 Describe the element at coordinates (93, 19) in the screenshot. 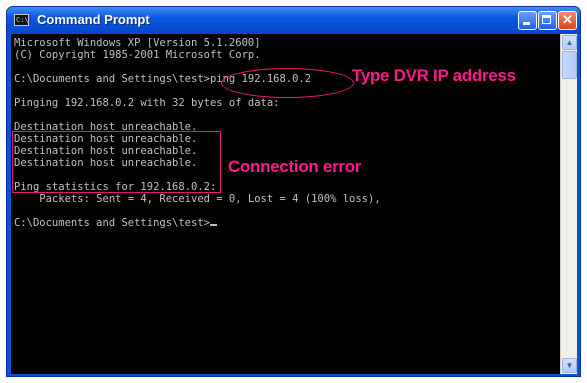

I see `window-title: Command Prompt` at that location.